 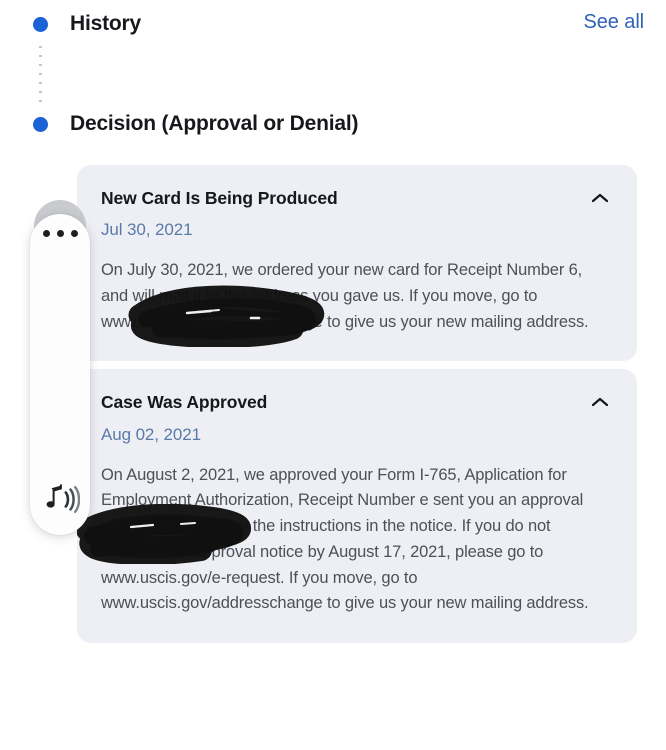 I want to click on floating-assistant-panel, so click(x=60, y=367).